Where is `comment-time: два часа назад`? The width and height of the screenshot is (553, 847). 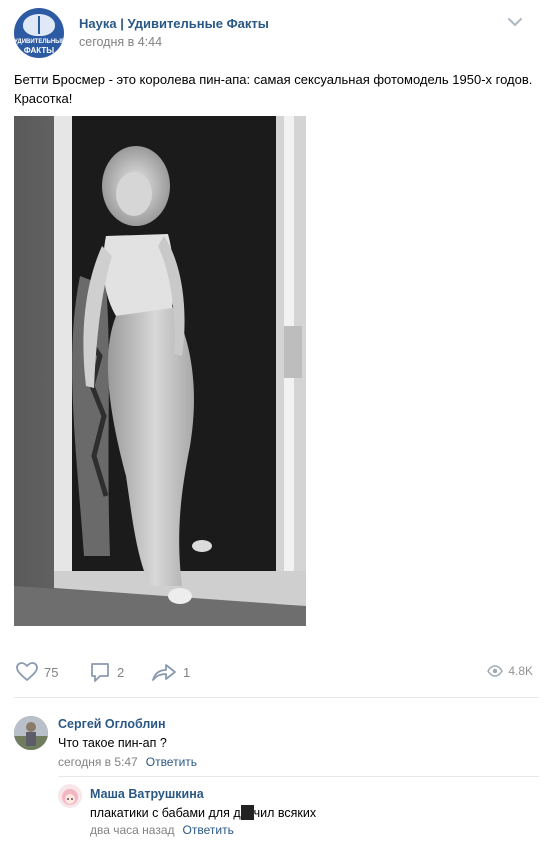 comment-time: два часа назад is located at coordinates (132, 830).